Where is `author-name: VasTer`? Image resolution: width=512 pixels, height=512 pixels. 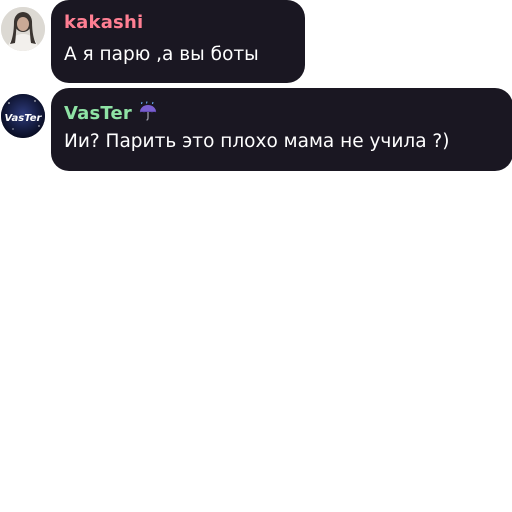 author-name: VasTer is located at coordinates (111, 113).